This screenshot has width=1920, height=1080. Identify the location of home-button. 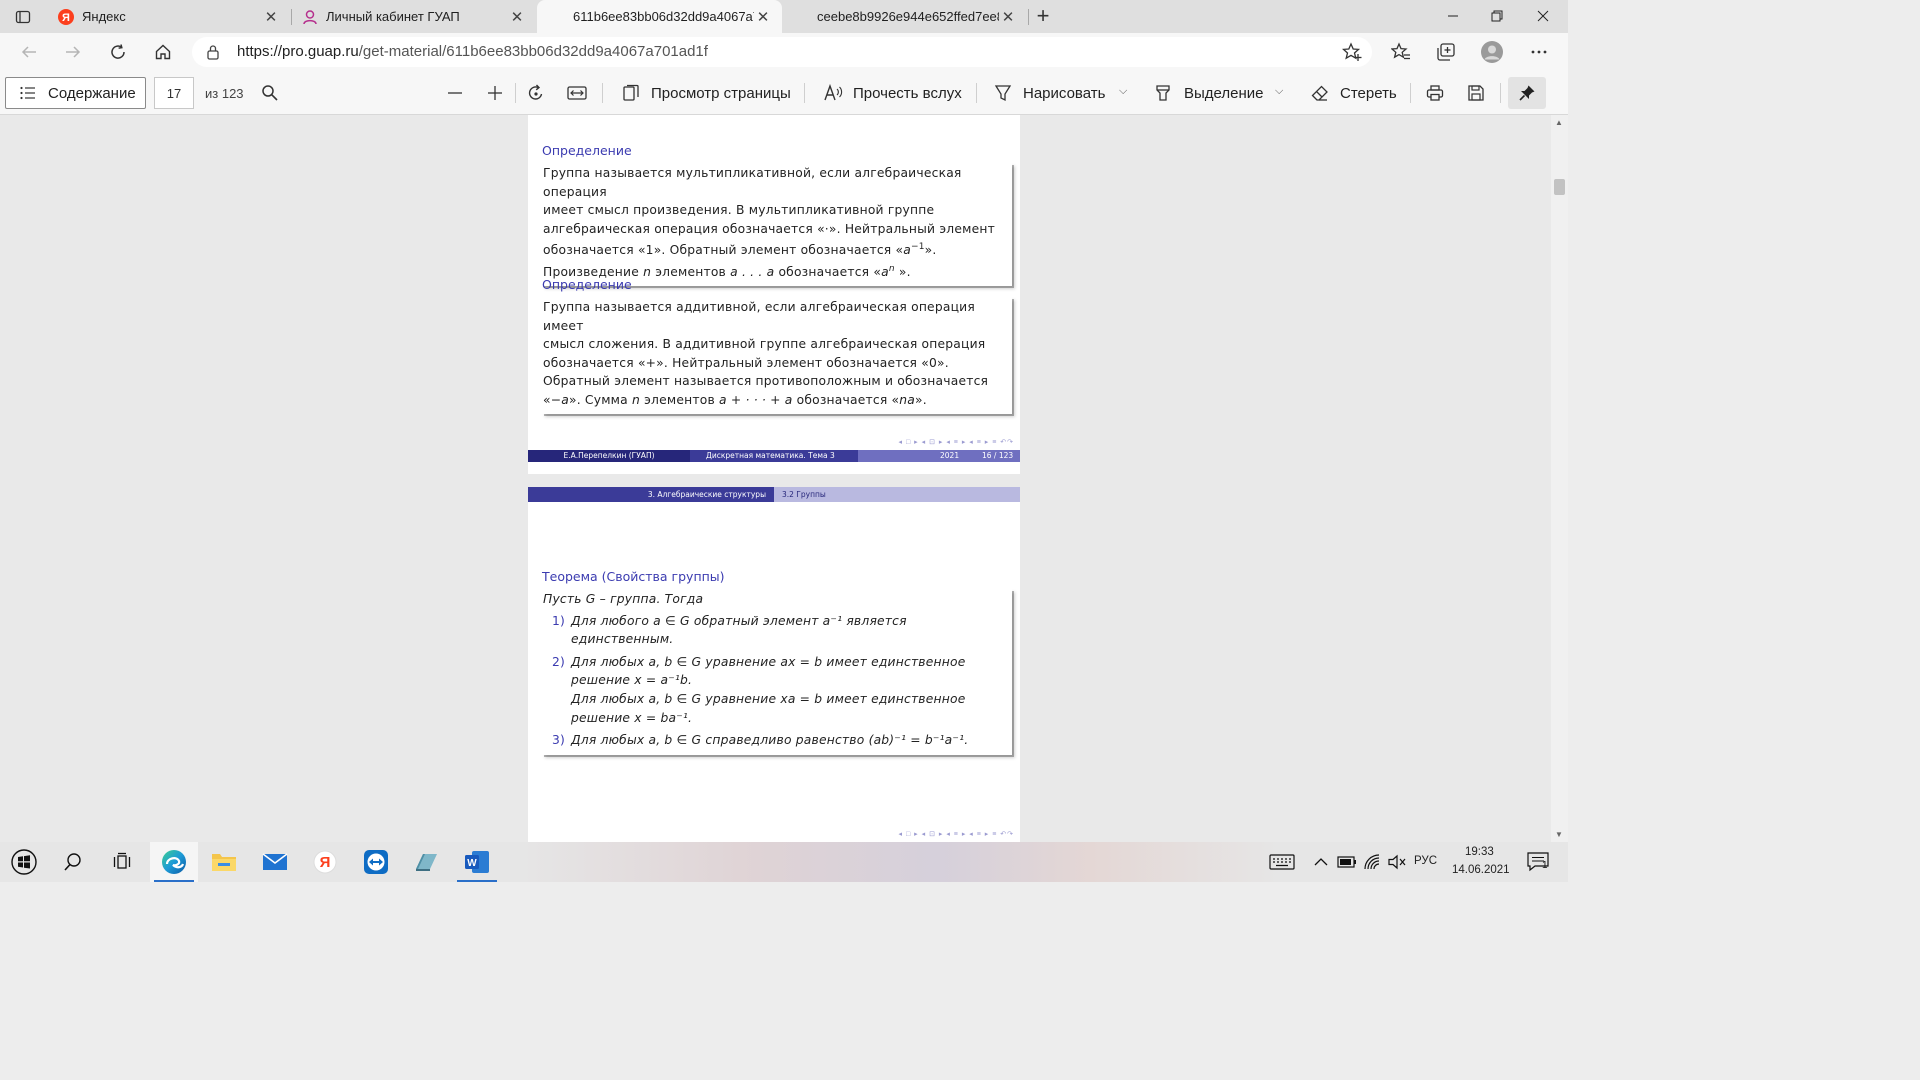
(163, 52).